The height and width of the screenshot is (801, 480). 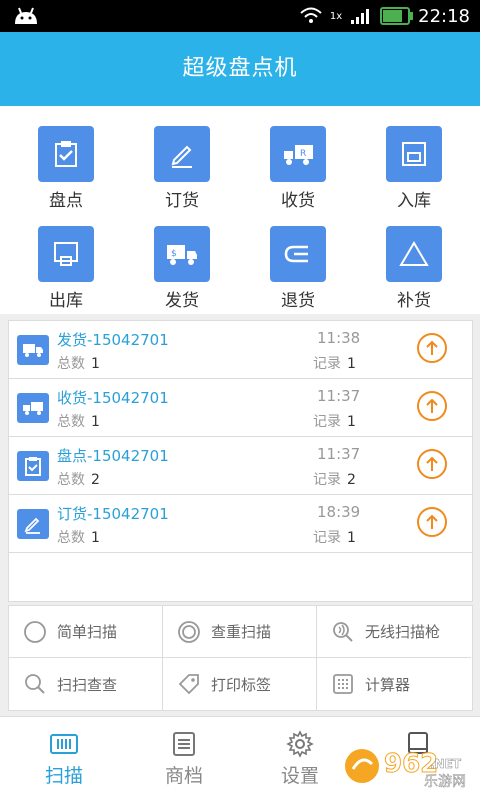 What do you see at coordinates (414, 254) in the screenshot?
I see `triangle-icon` at bounding box center [414, 254].